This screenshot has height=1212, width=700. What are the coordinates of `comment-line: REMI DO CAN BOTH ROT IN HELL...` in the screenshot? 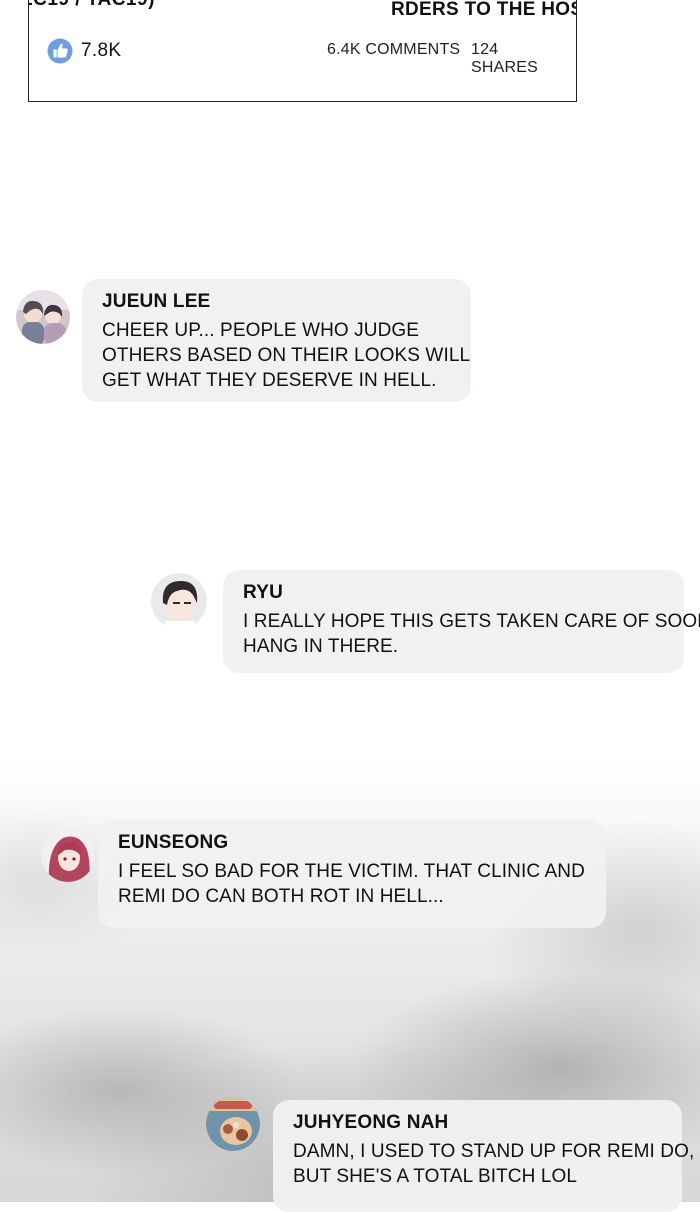 It's located at (281, 896).